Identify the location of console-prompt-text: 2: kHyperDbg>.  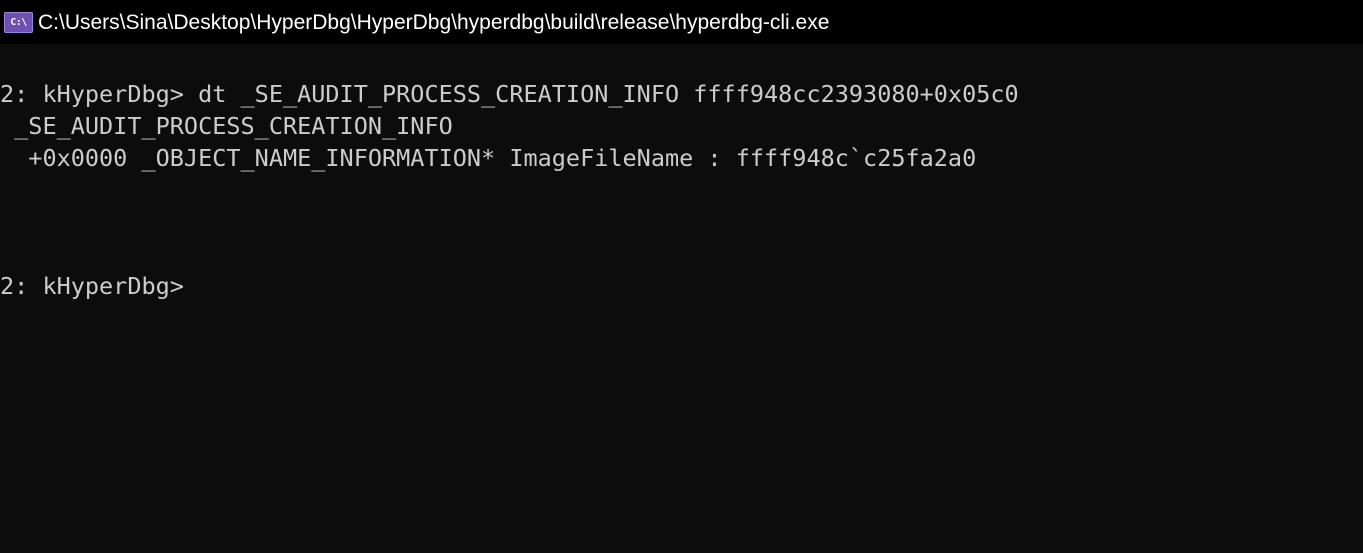
(92, 286).